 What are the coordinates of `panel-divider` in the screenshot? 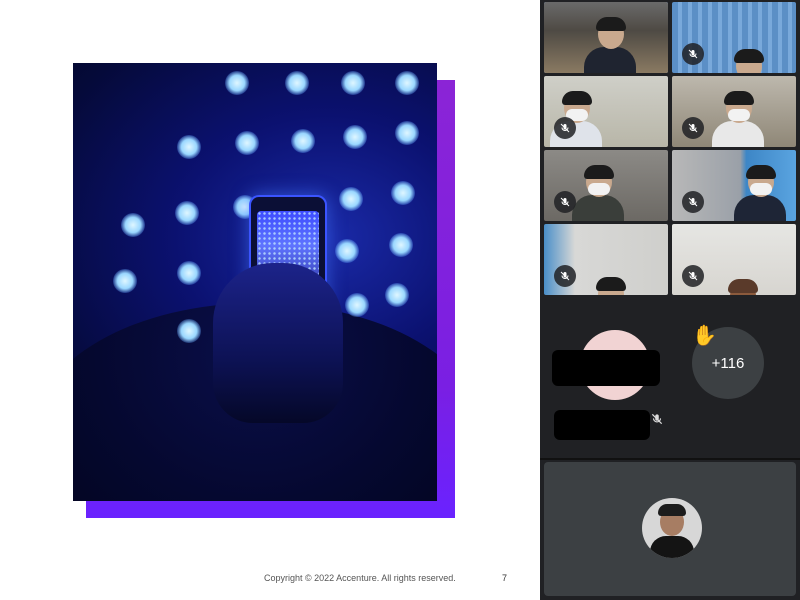 It's located at (670, 459).